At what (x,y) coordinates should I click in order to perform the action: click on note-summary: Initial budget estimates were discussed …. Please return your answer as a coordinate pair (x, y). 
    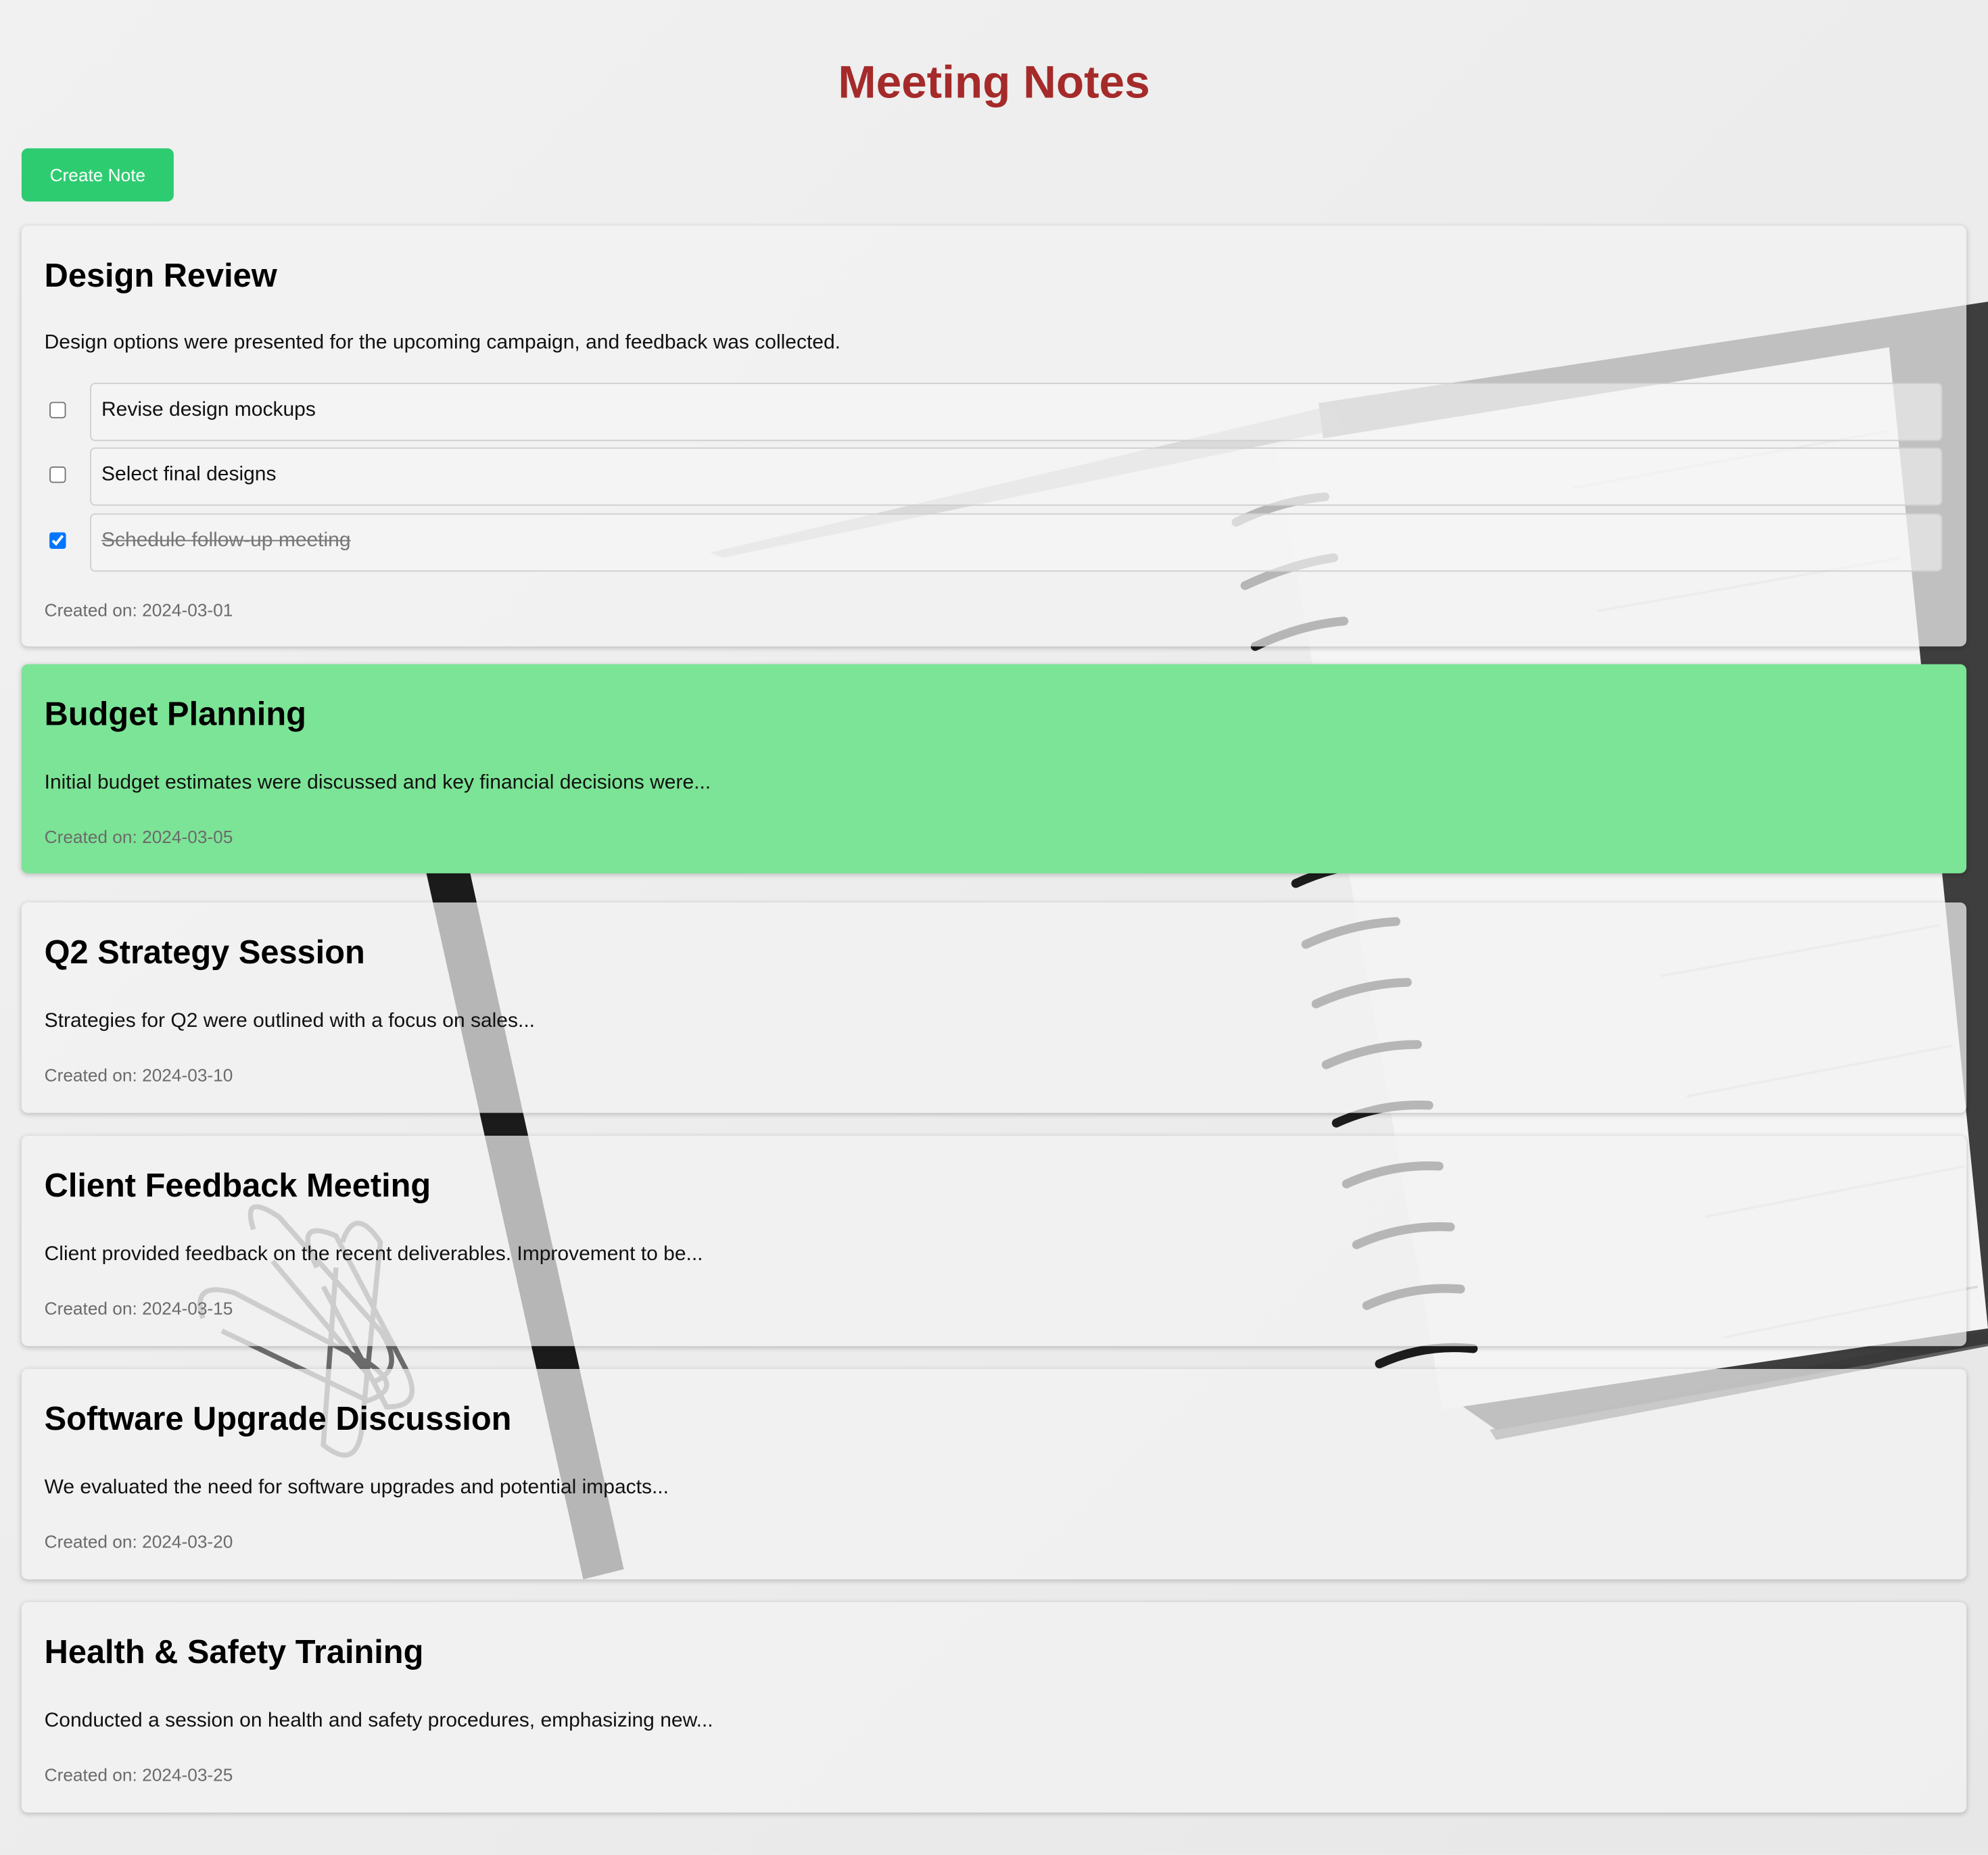
    Looking at the image, I should click on (377, 782).